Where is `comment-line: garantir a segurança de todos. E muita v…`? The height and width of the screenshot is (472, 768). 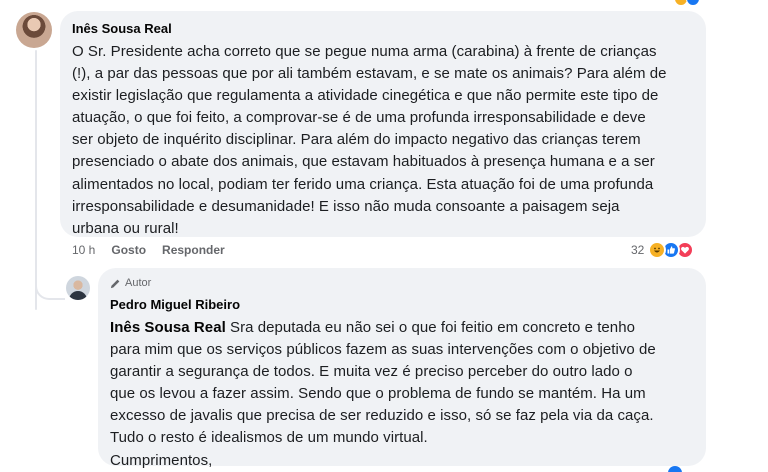 comment-line: garantir a segurança de todos. E muita v… is located at coordinates (371, 372).